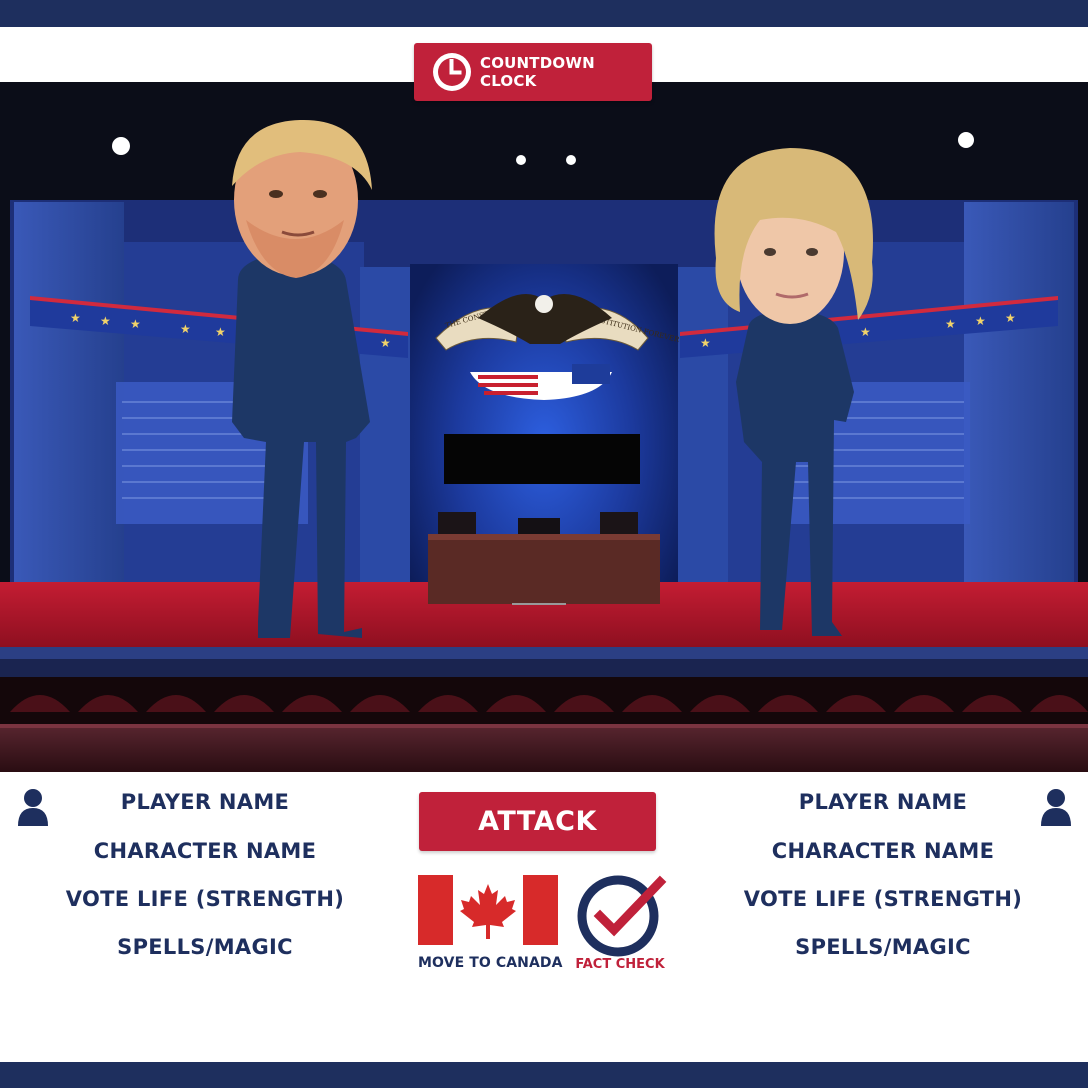  What do you see at coordinates (488, 910) in the screenshot?
I see `canada-flag-icon` at bounding box center [488, 910].